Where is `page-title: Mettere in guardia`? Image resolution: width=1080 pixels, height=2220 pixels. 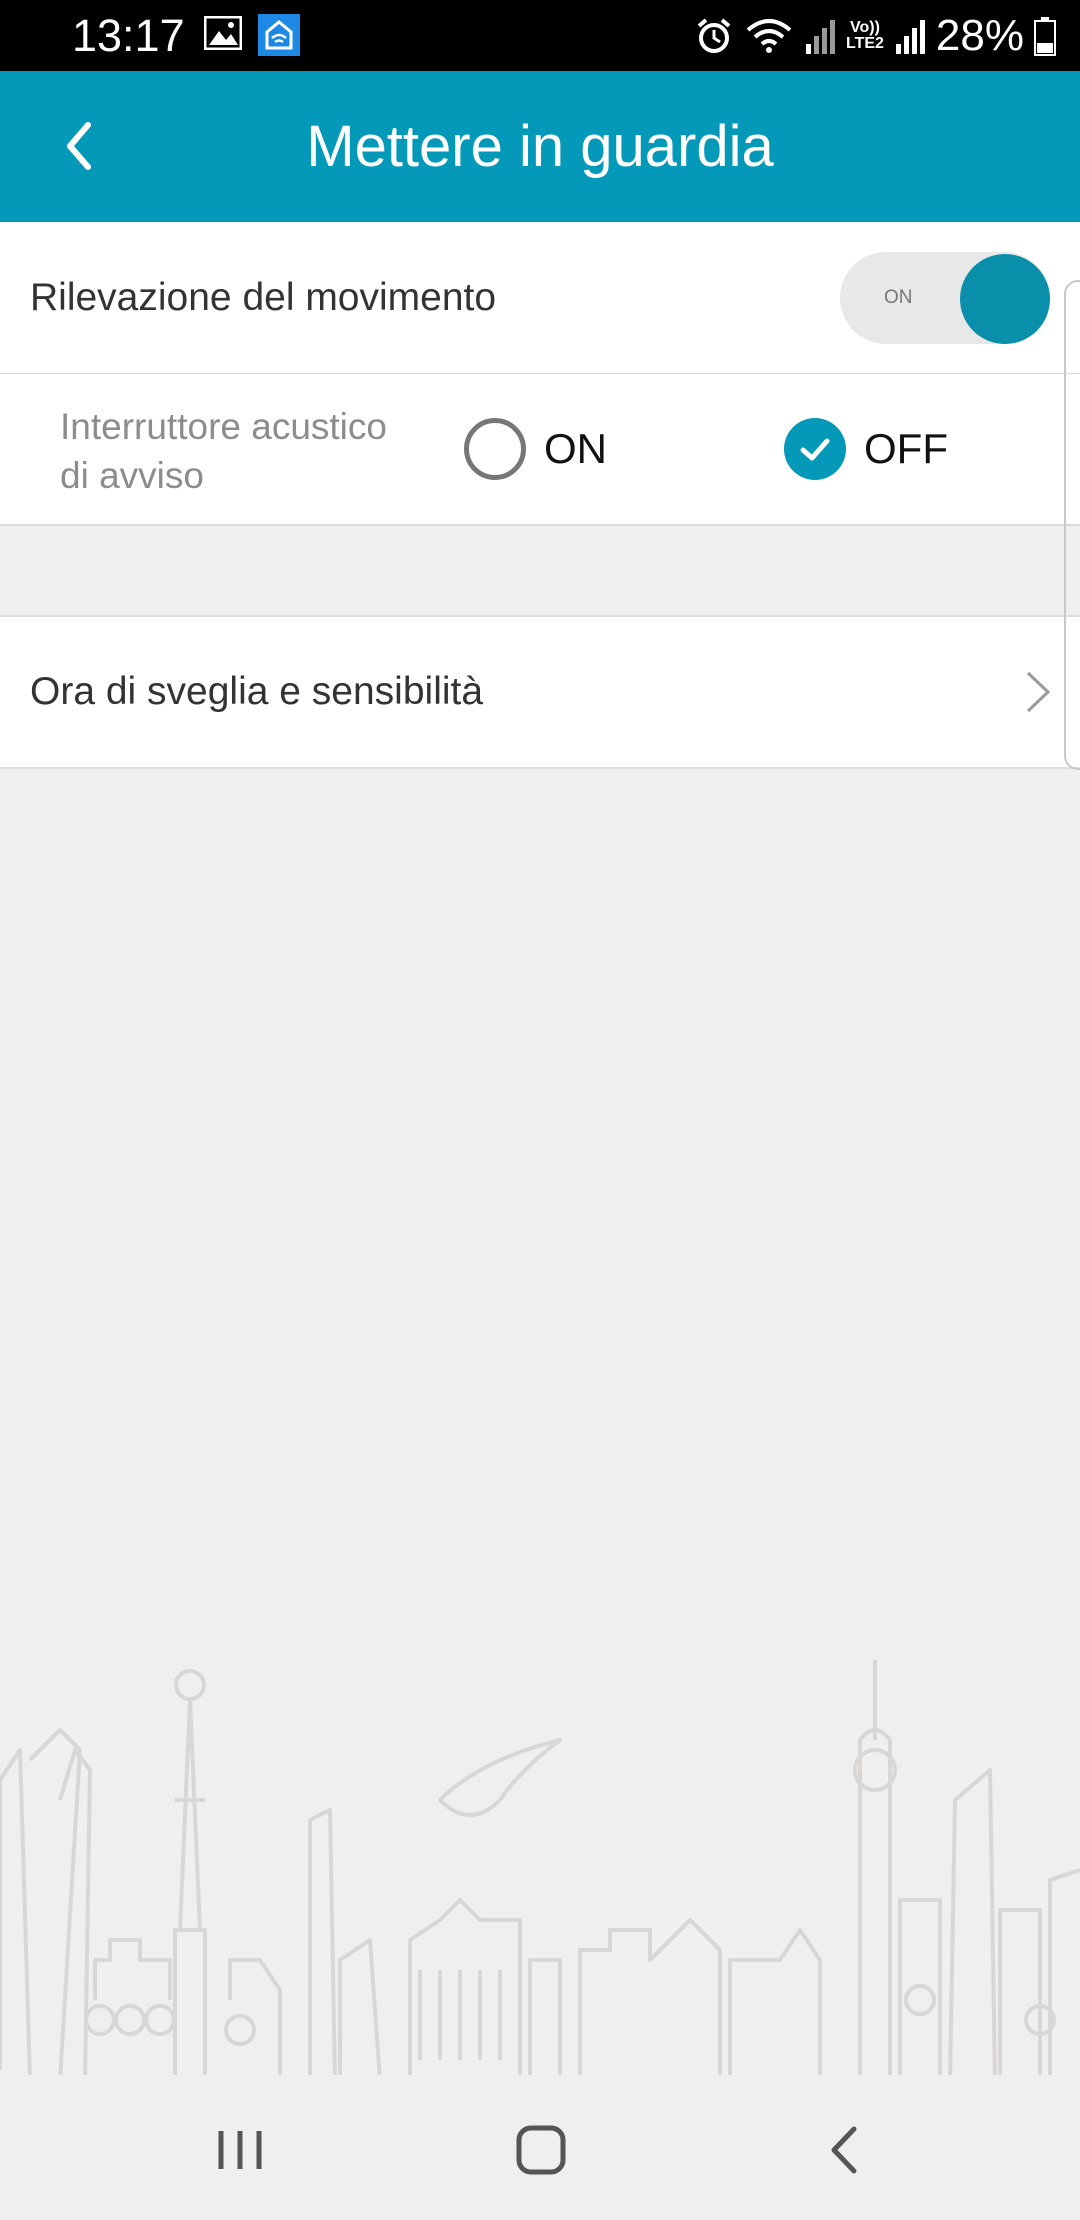 page-title: Mettere in guardia is located at coordinates (540, 146).